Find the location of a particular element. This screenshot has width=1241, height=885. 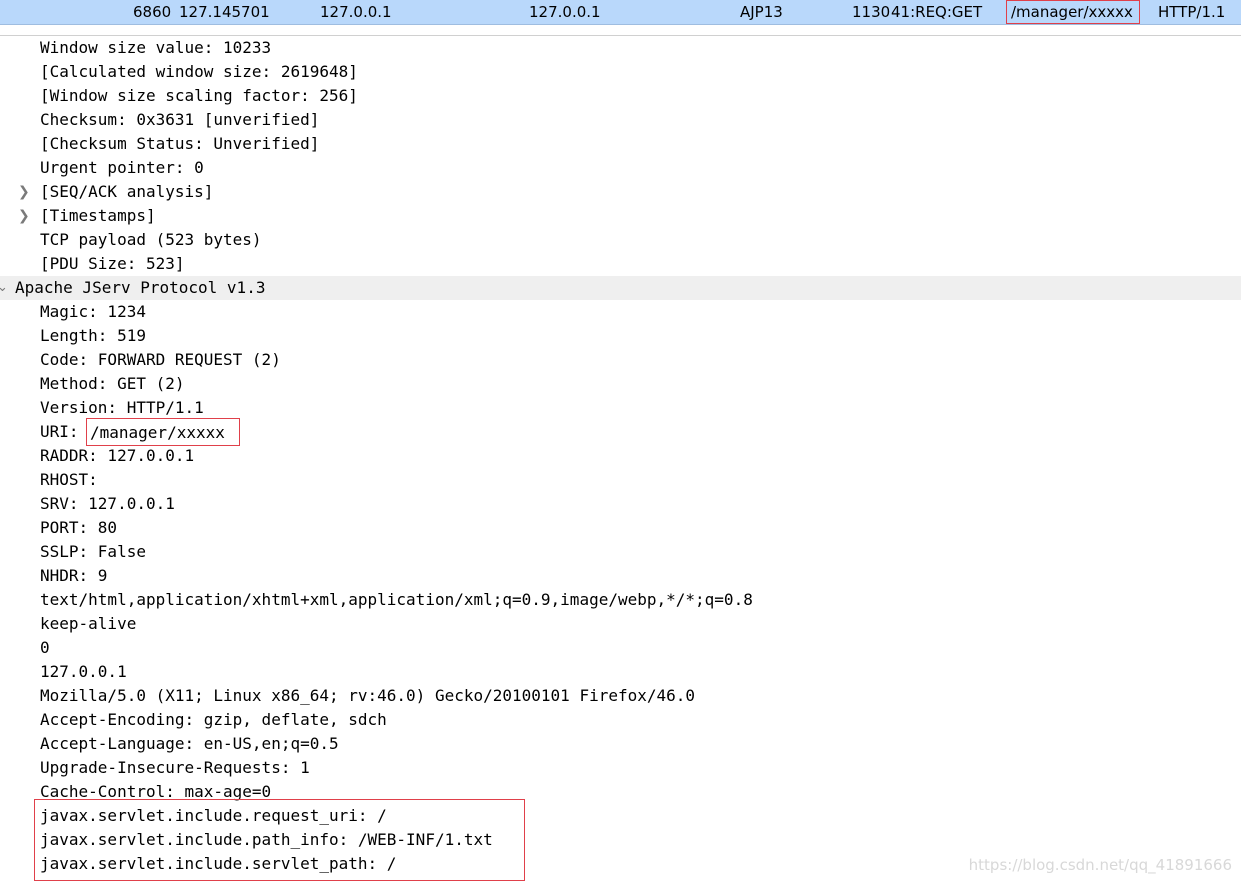

tree-item-label: 127.0.0.1 is located at coordinates (83, 671).